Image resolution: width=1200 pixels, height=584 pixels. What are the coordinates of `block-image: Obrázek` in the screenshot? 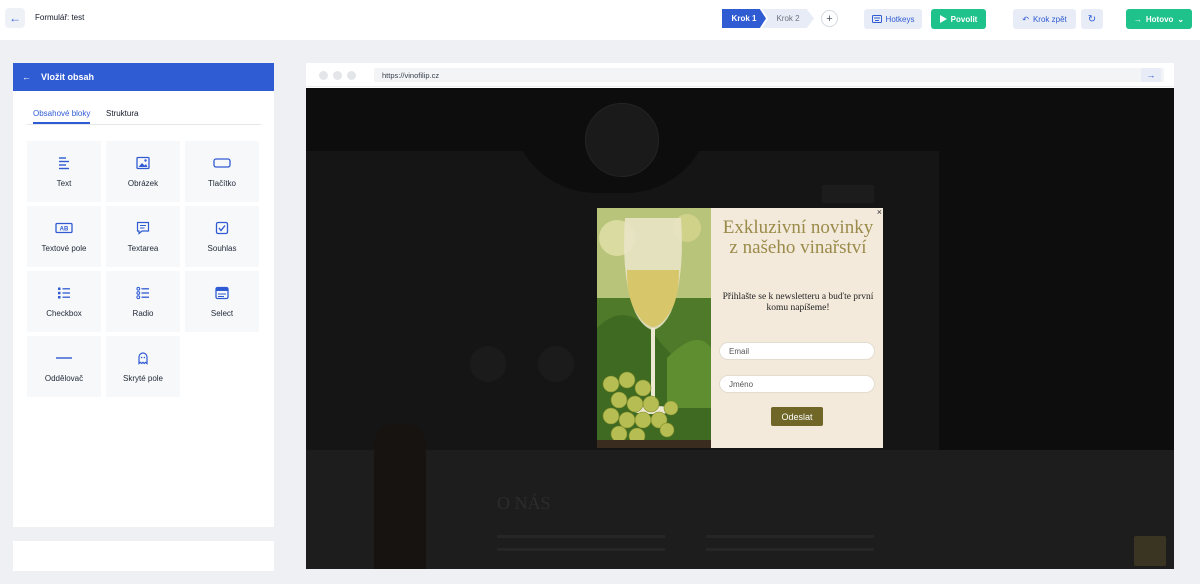 It's located at (143, 171).